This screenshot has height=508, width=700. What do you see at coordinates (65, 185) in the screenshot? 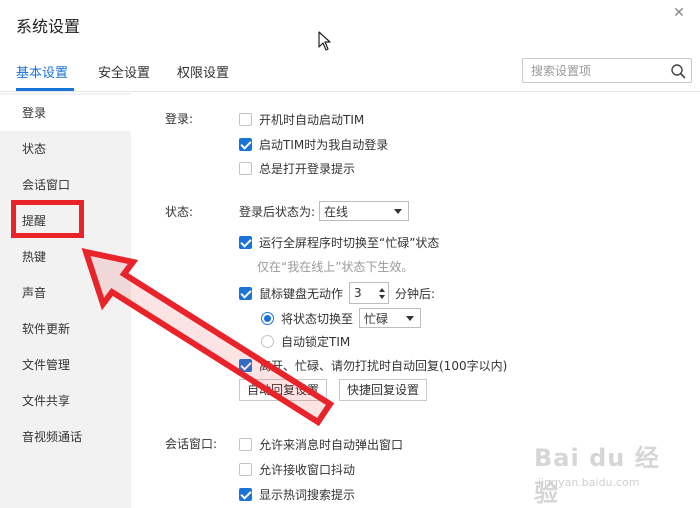
I see `sidebar-item-session-window: 会话窗口` at bounding box center [65, 185].